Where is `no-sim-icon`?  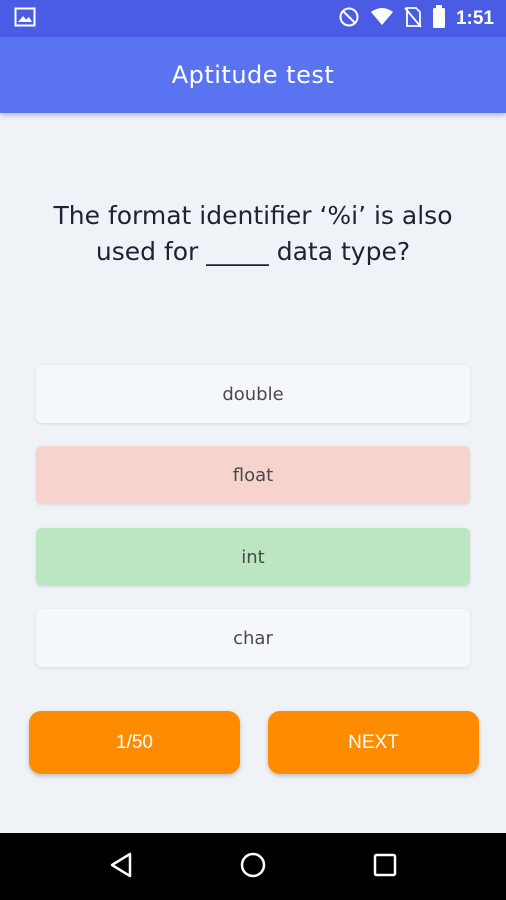
no-sim-icon is located at coordinates (413, 19).